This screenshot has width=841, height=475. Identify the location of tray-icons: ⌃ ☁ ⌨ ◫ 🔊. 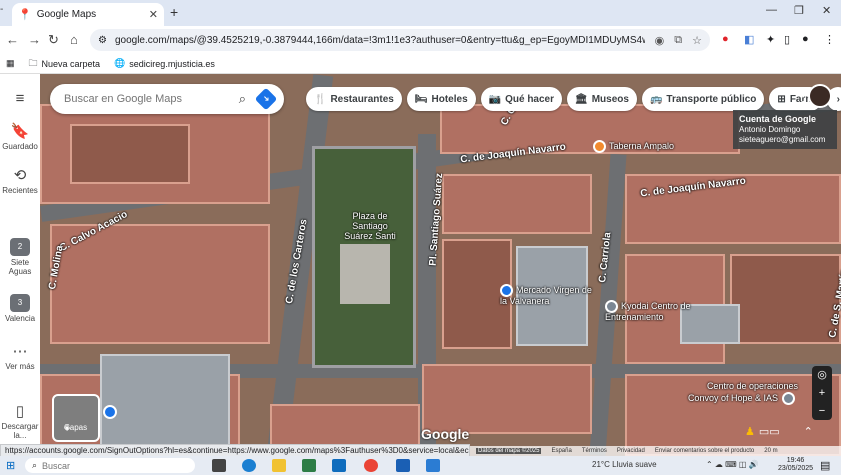
(732, 464).